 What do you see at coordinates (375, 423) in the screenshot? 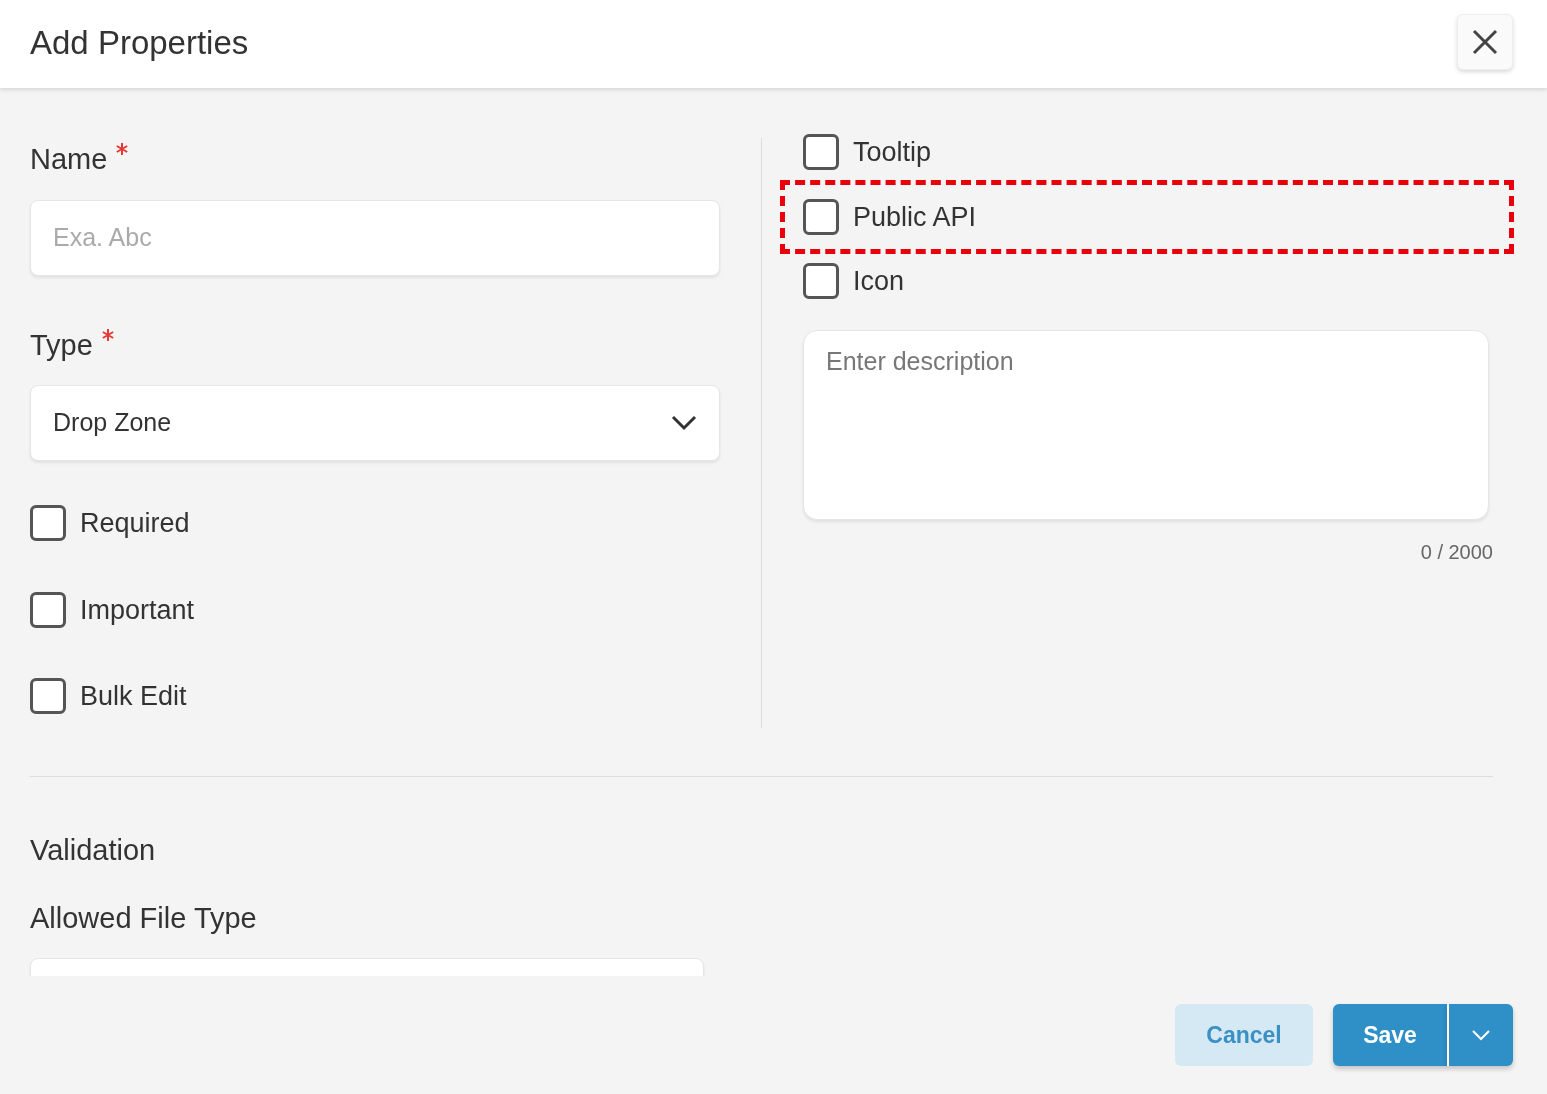
I see `select-field: Drop Zone` at bounding box center [375, 423].